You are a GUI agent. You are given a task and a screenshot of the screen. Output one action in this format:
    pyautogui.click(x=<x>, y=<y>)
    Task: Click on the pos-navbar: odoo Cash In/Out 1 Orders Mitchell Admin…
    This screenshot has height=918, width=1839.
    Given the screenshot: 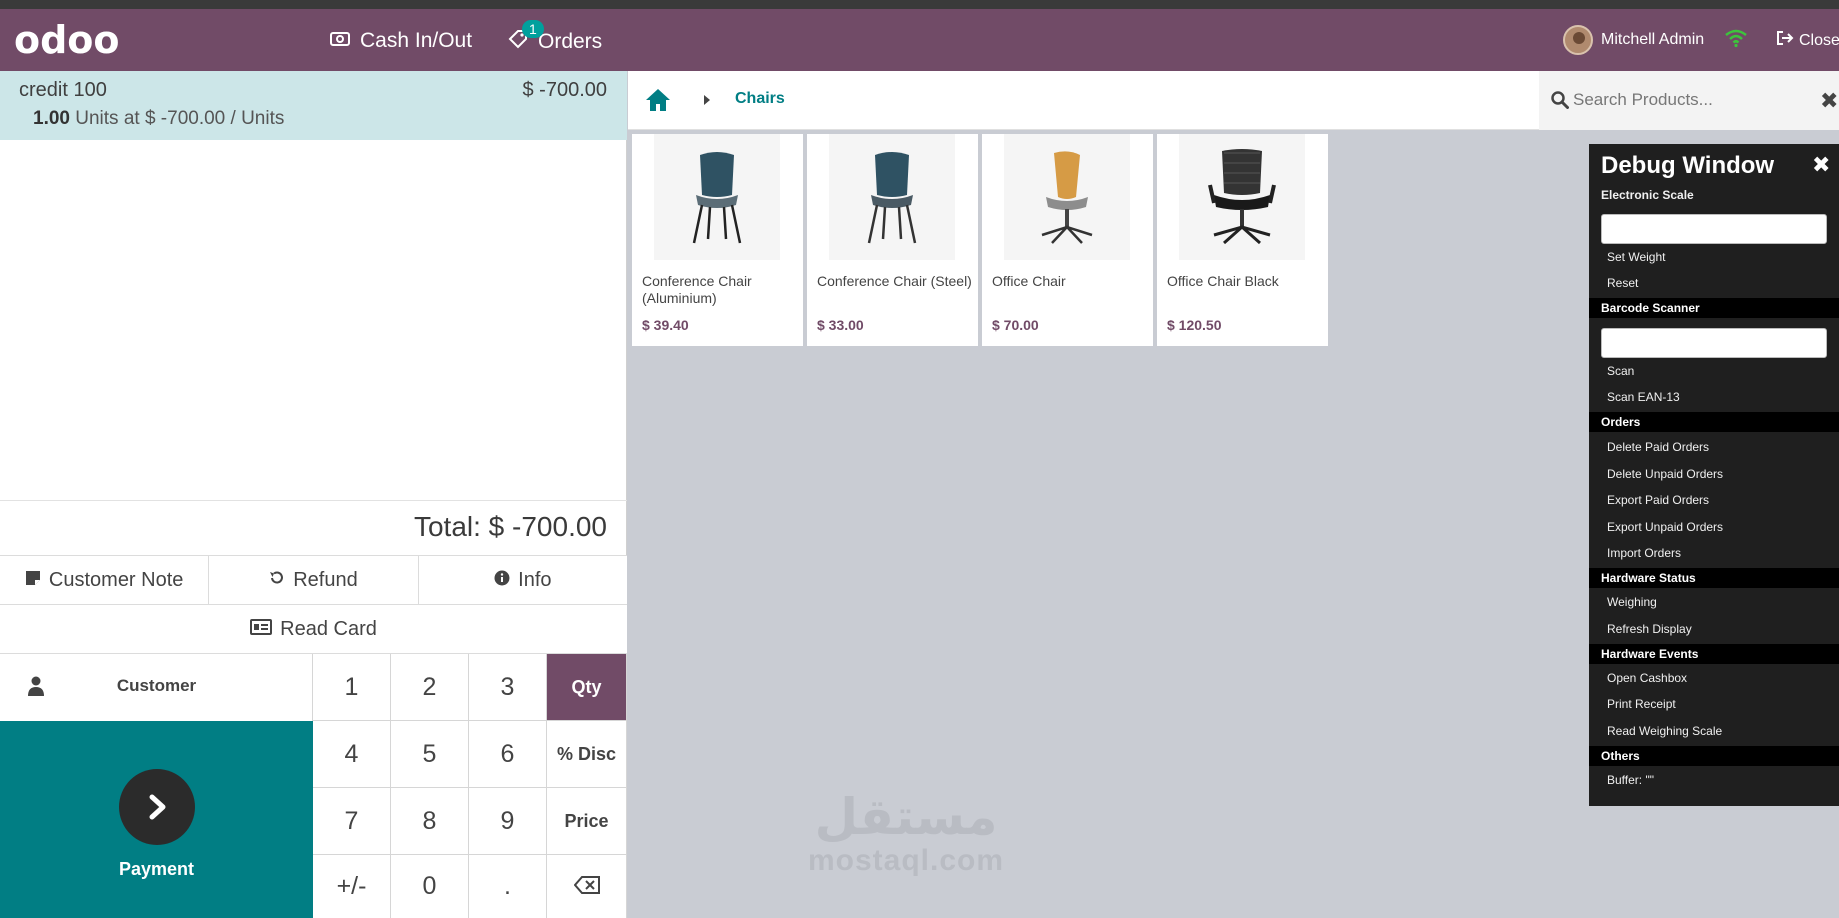 What is the action you would take?
    pyautogui.click(x=919, y=40)
    